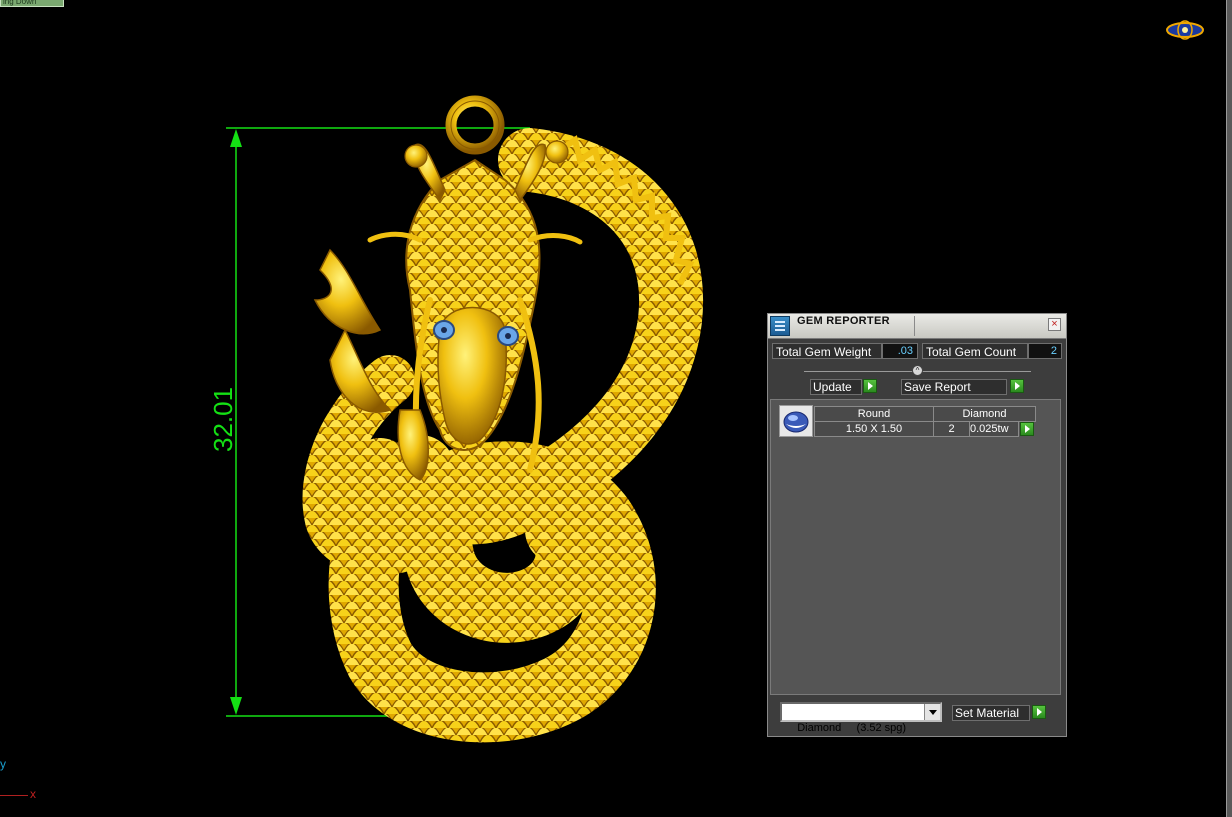  What do you see at coordinates (1017, 386) in the screenshot?
I see `save-report-go-icon` at bounding box center [1017, 386].